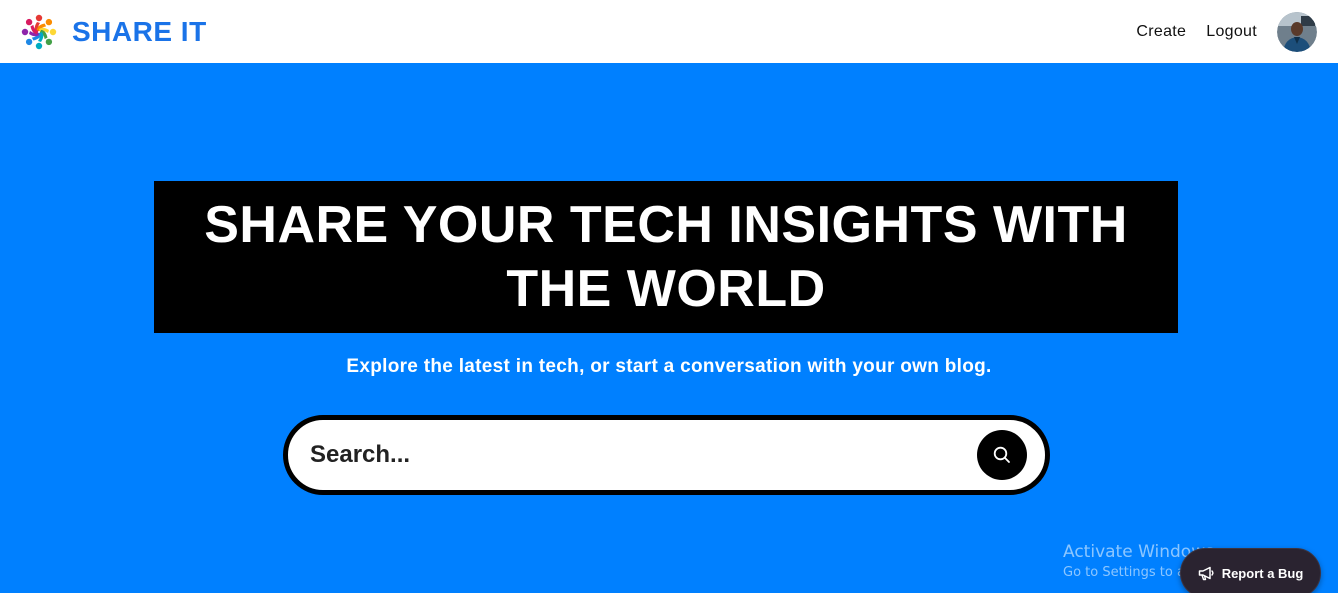  I want to click on search-bar, so click(666, 455).